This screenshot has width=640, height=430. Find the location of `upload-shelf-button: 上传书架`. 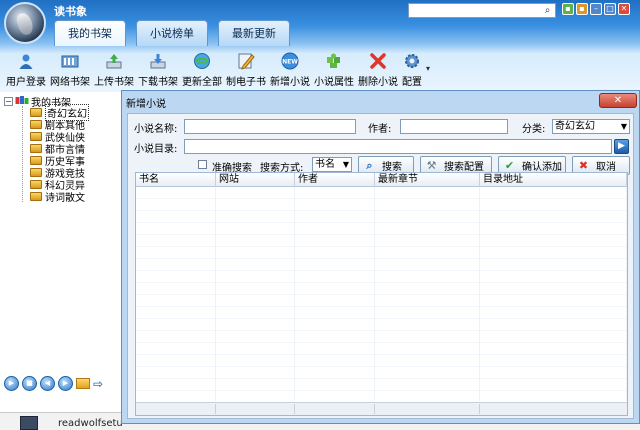

upload-shelf-button: 上传书架 is located at coordinates (114, 70).